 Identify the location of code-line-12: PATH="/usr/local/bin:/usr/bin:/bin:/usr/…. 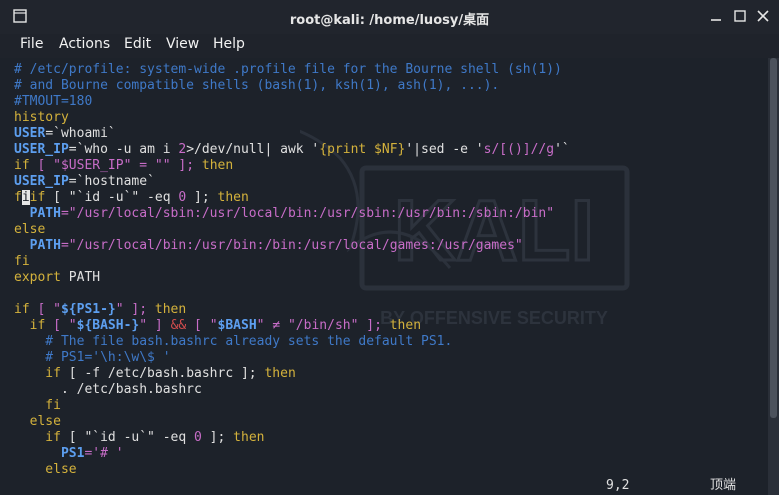
(268, 246).